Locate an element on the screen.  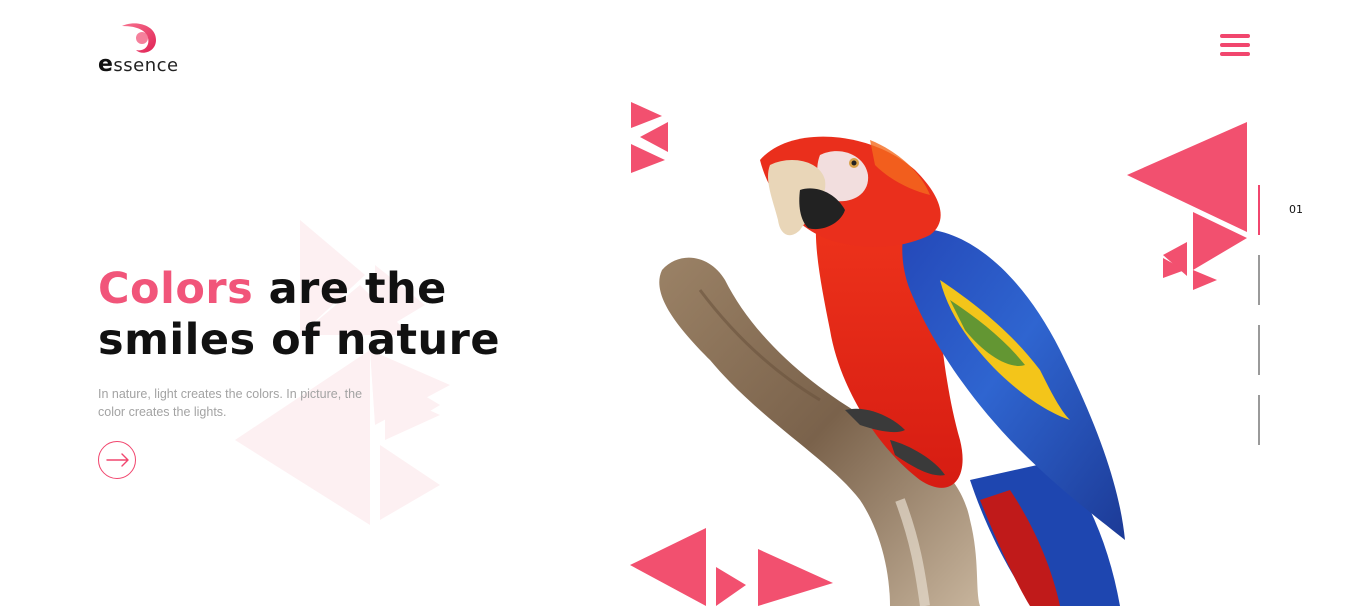
arrow-right-icon is located at coordinates (117, 460).